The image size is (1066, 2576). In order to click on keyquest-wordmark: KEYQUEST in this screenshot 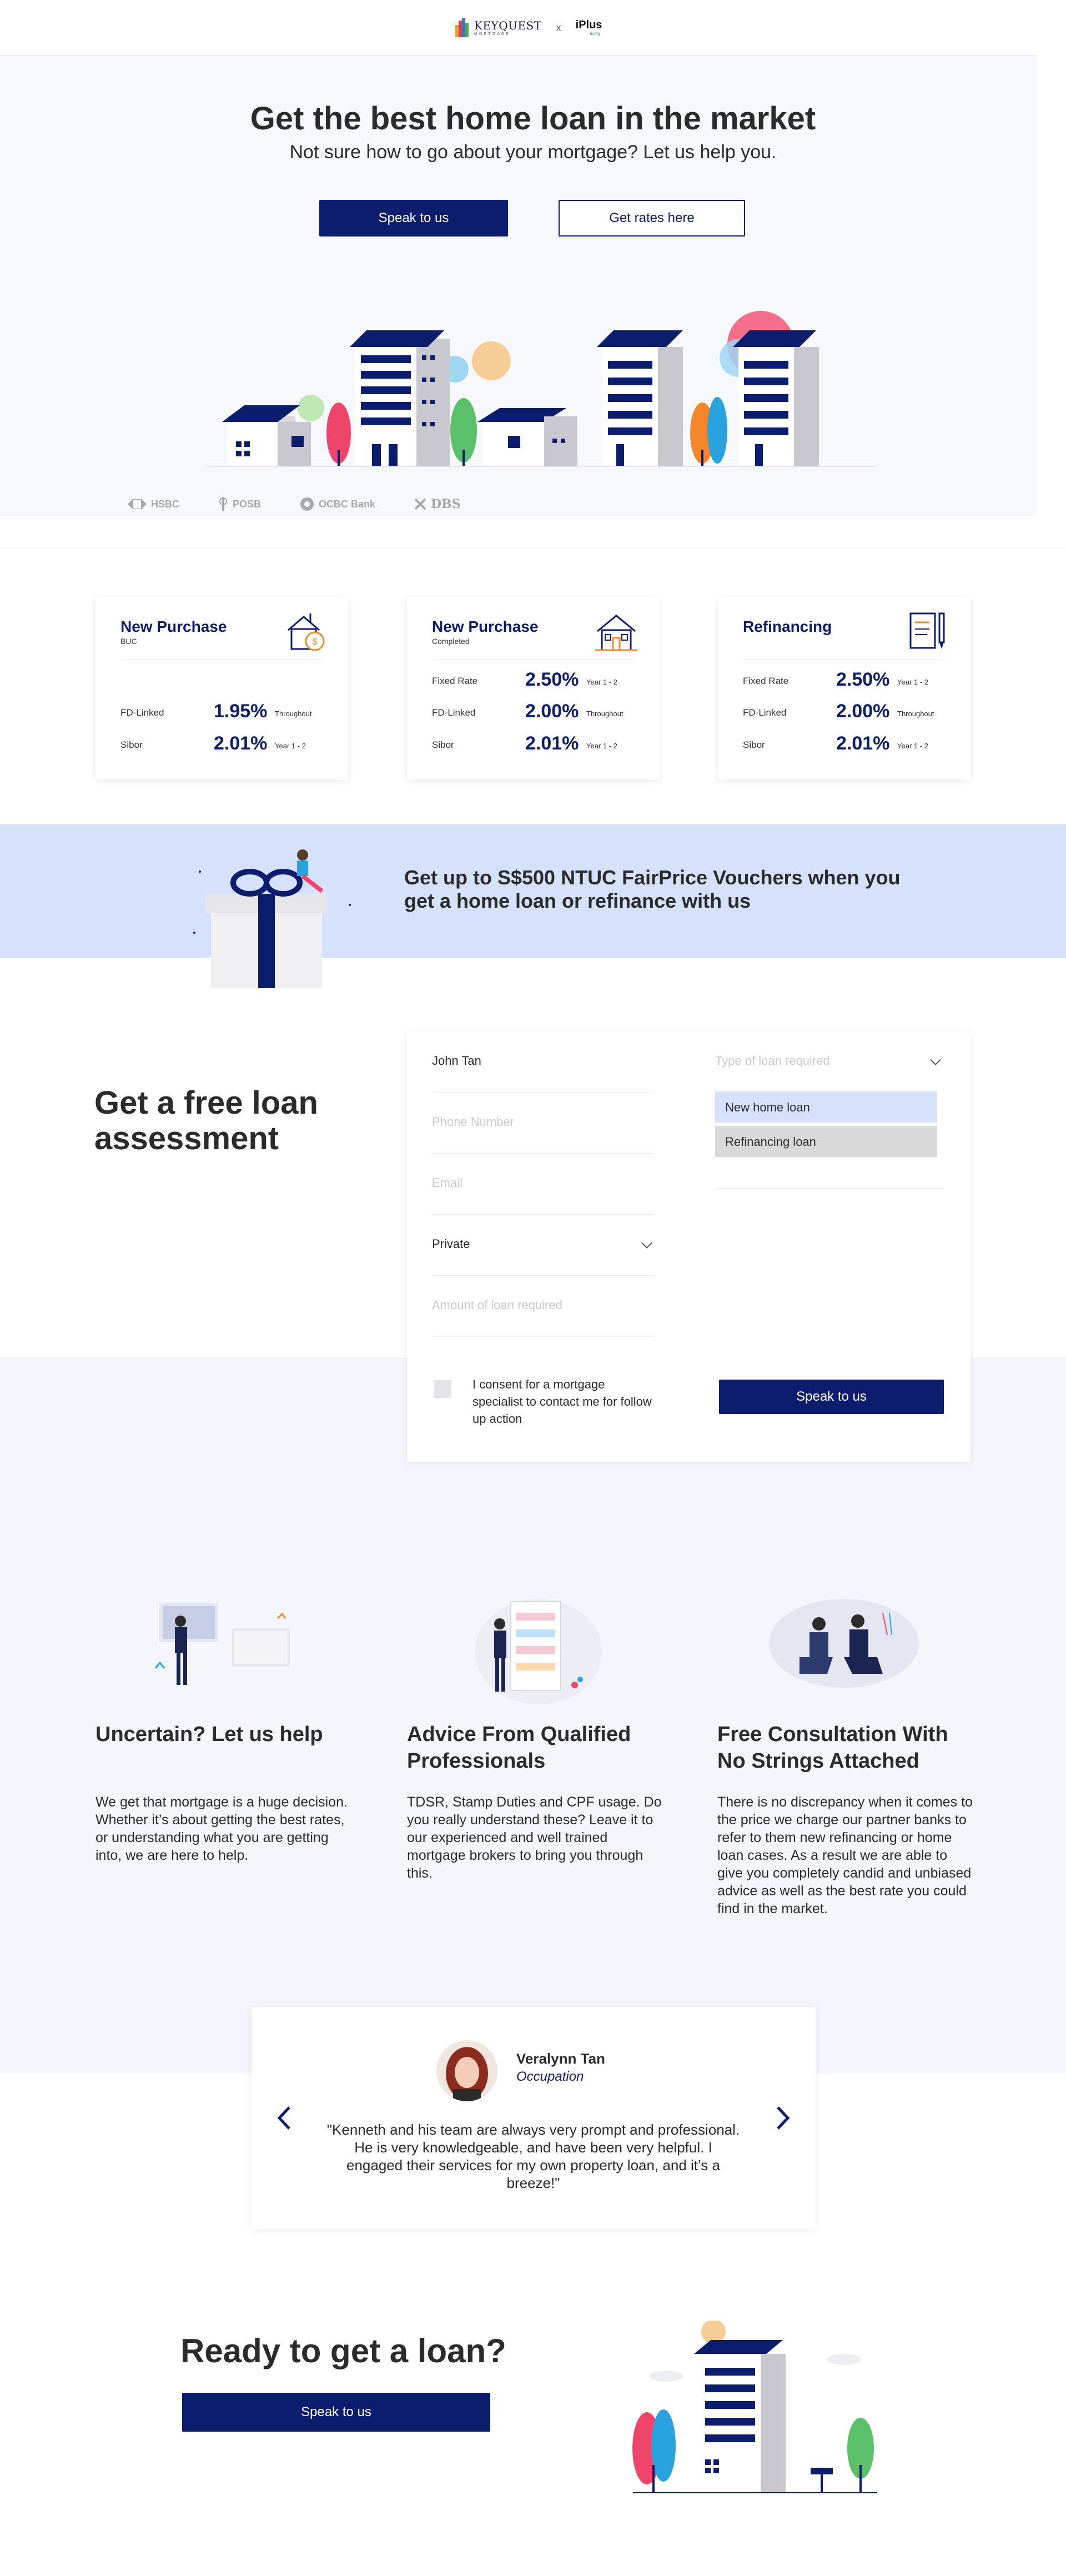, I will do `click(508, 25)`.